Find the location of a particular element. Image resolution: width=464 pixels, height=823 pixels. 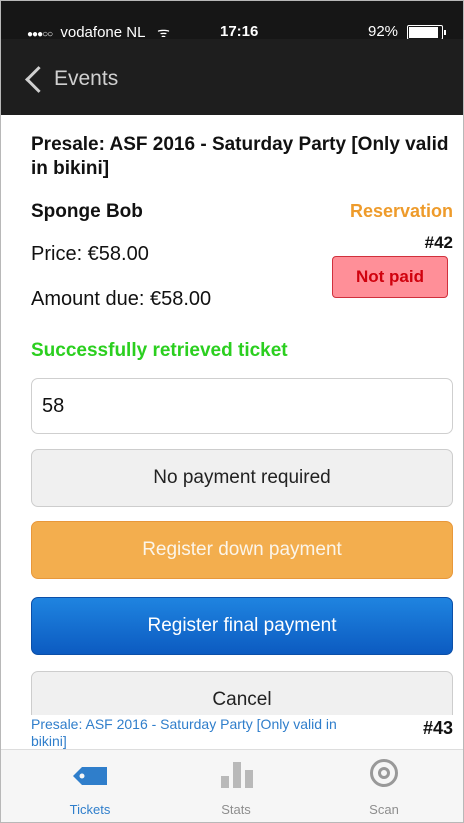

tab-stats: Stats is located at coordinates (236, 786).